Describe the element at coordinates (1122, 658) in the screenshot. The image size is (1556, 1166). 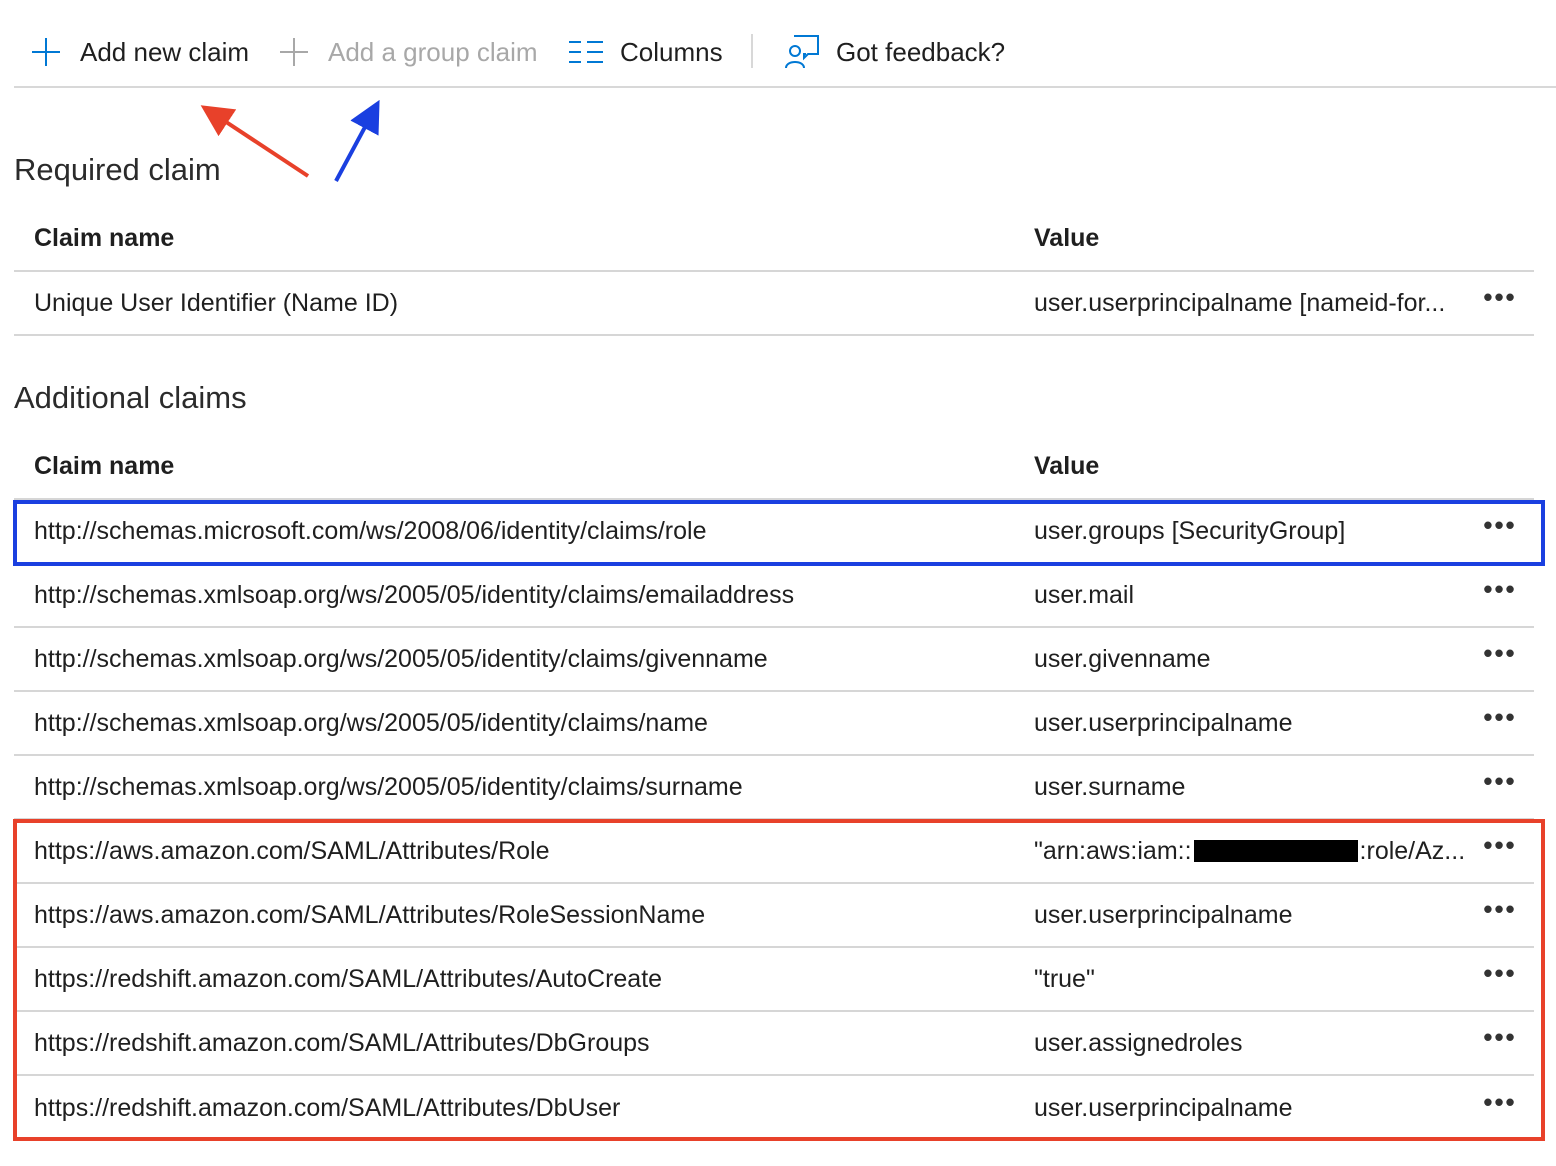
I see `claim-value-cell: user.givenname` at that location.